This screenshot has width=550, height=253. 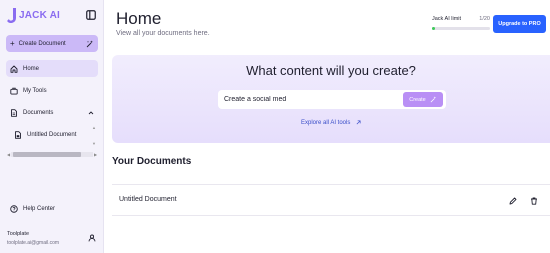 What do you see at coordinates (33, 243) in the screenshot?
I see `user-email: toolplate.ai@gmail.com` at bounding box center [33, 243].